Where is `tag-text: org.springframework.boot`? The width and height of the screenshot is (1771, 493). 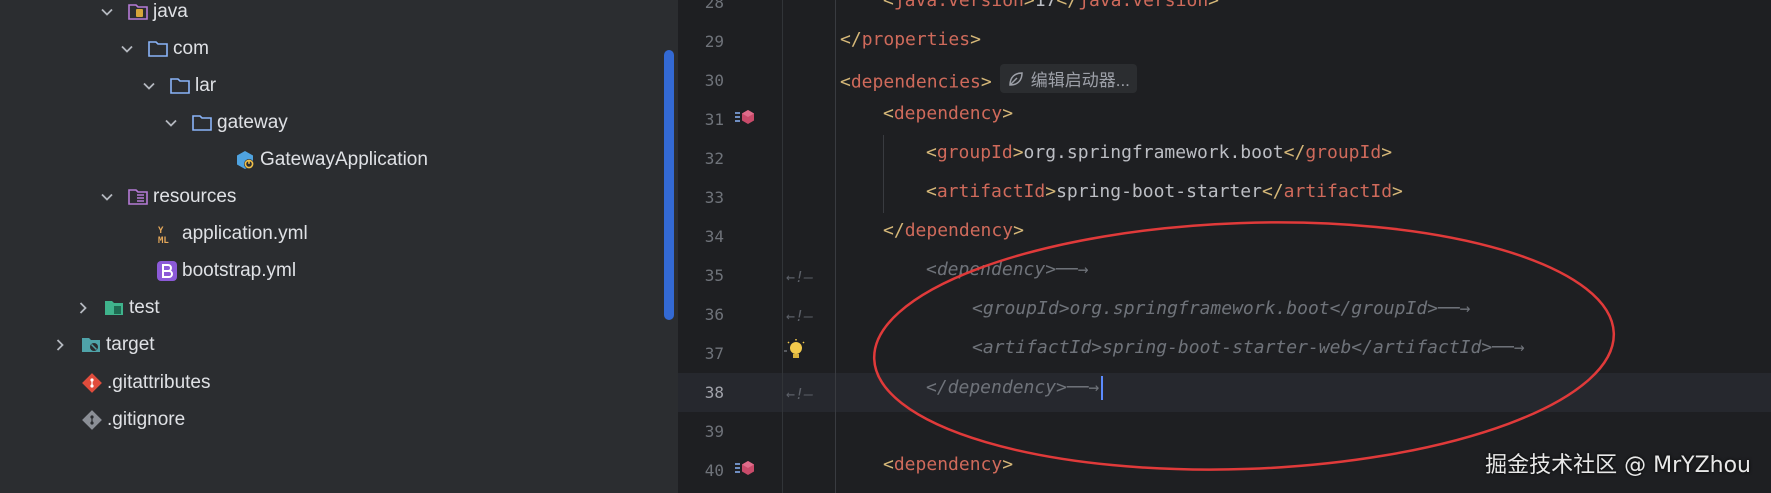
tag-text: org.springframework.boot is located at coordinates (1153, 152).